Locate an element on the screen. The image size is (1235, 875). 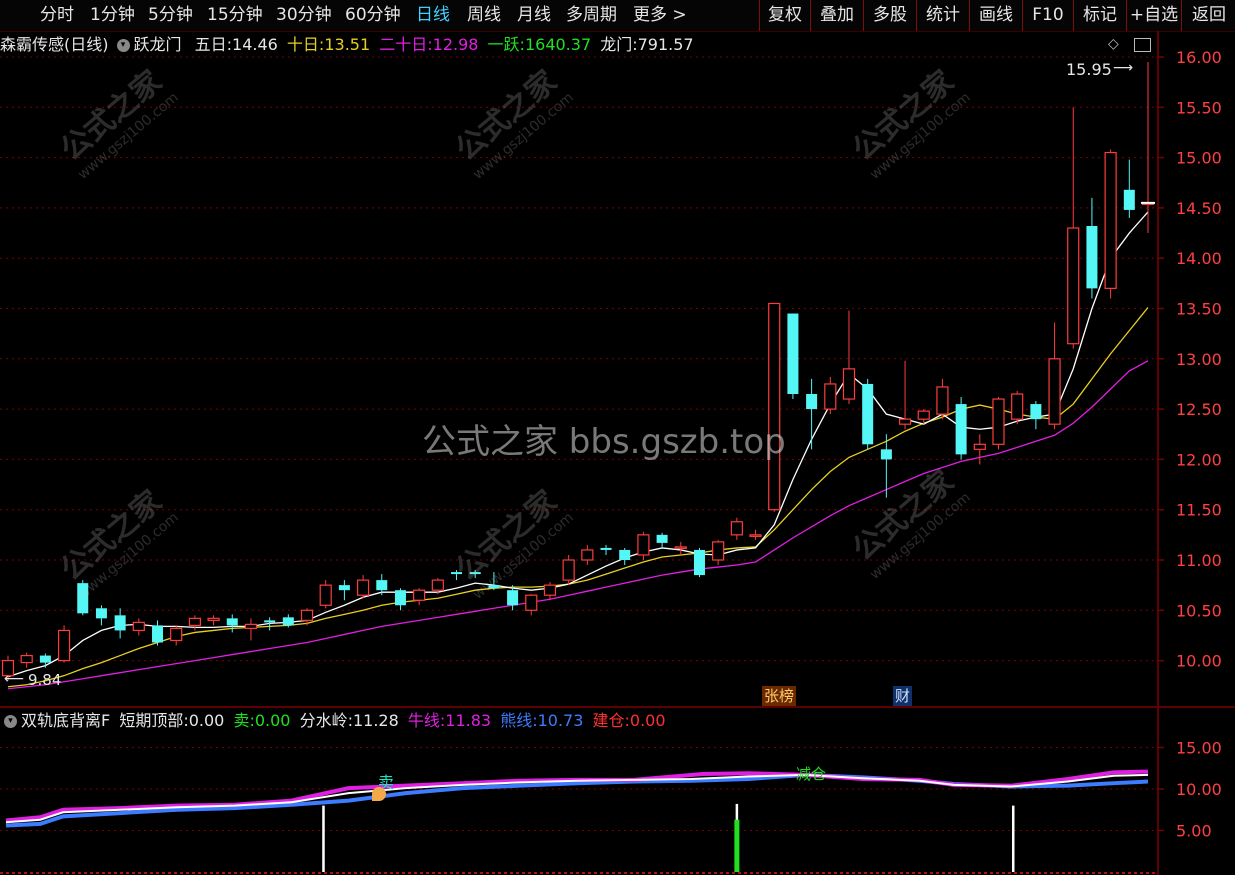
ma10-value: 13.51 is located at coordinates (347, 44).